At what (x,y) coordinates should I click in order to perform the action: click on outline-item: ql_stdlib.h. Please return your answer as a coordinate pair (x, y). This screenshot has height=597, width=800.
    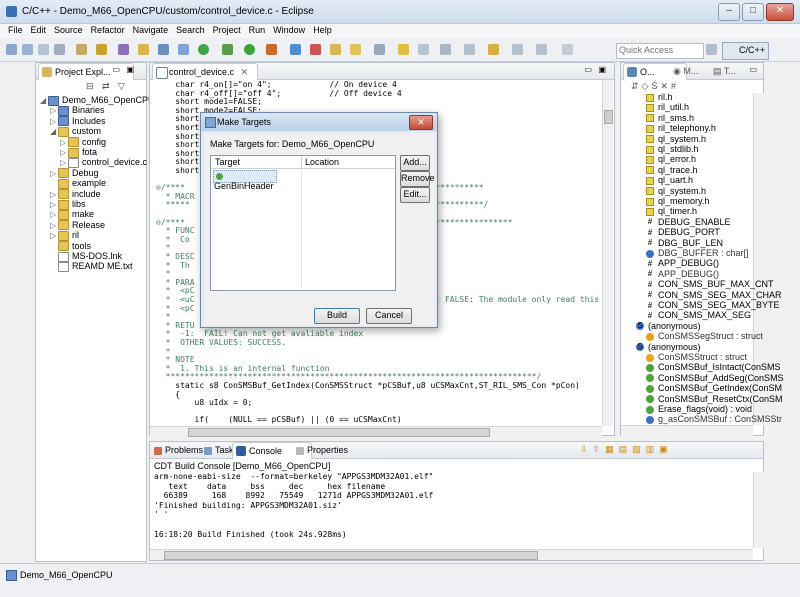
    Looking at the image, I should click on (672, 149).